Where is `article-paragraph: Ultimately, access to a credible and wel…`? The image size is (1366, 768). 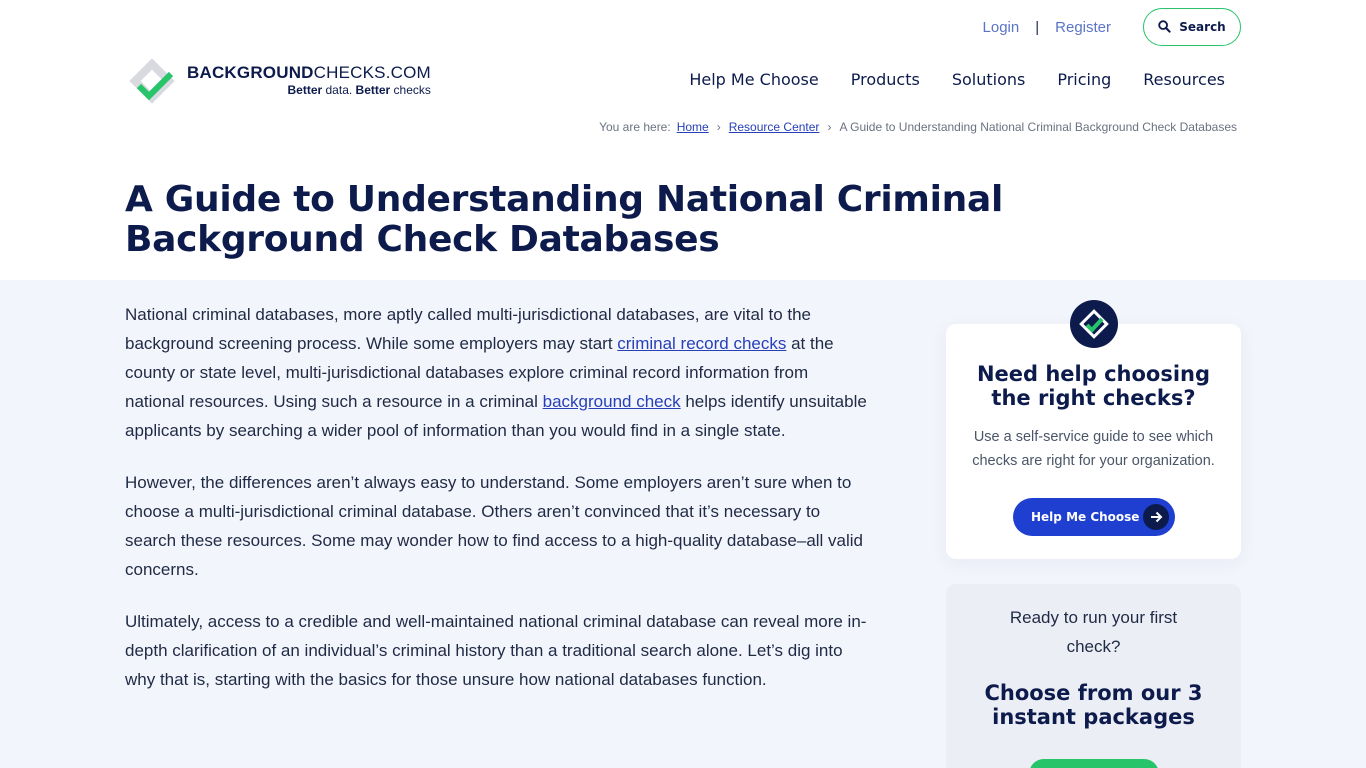
article-paragraph: Ultimately, access to a credible and wel… is located at coordinates (496, 650).